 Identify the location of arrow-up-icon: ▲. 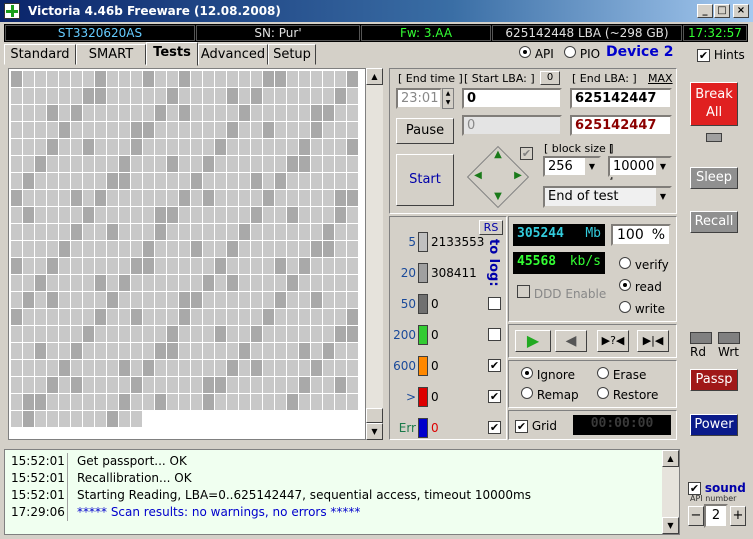
(498, 156).